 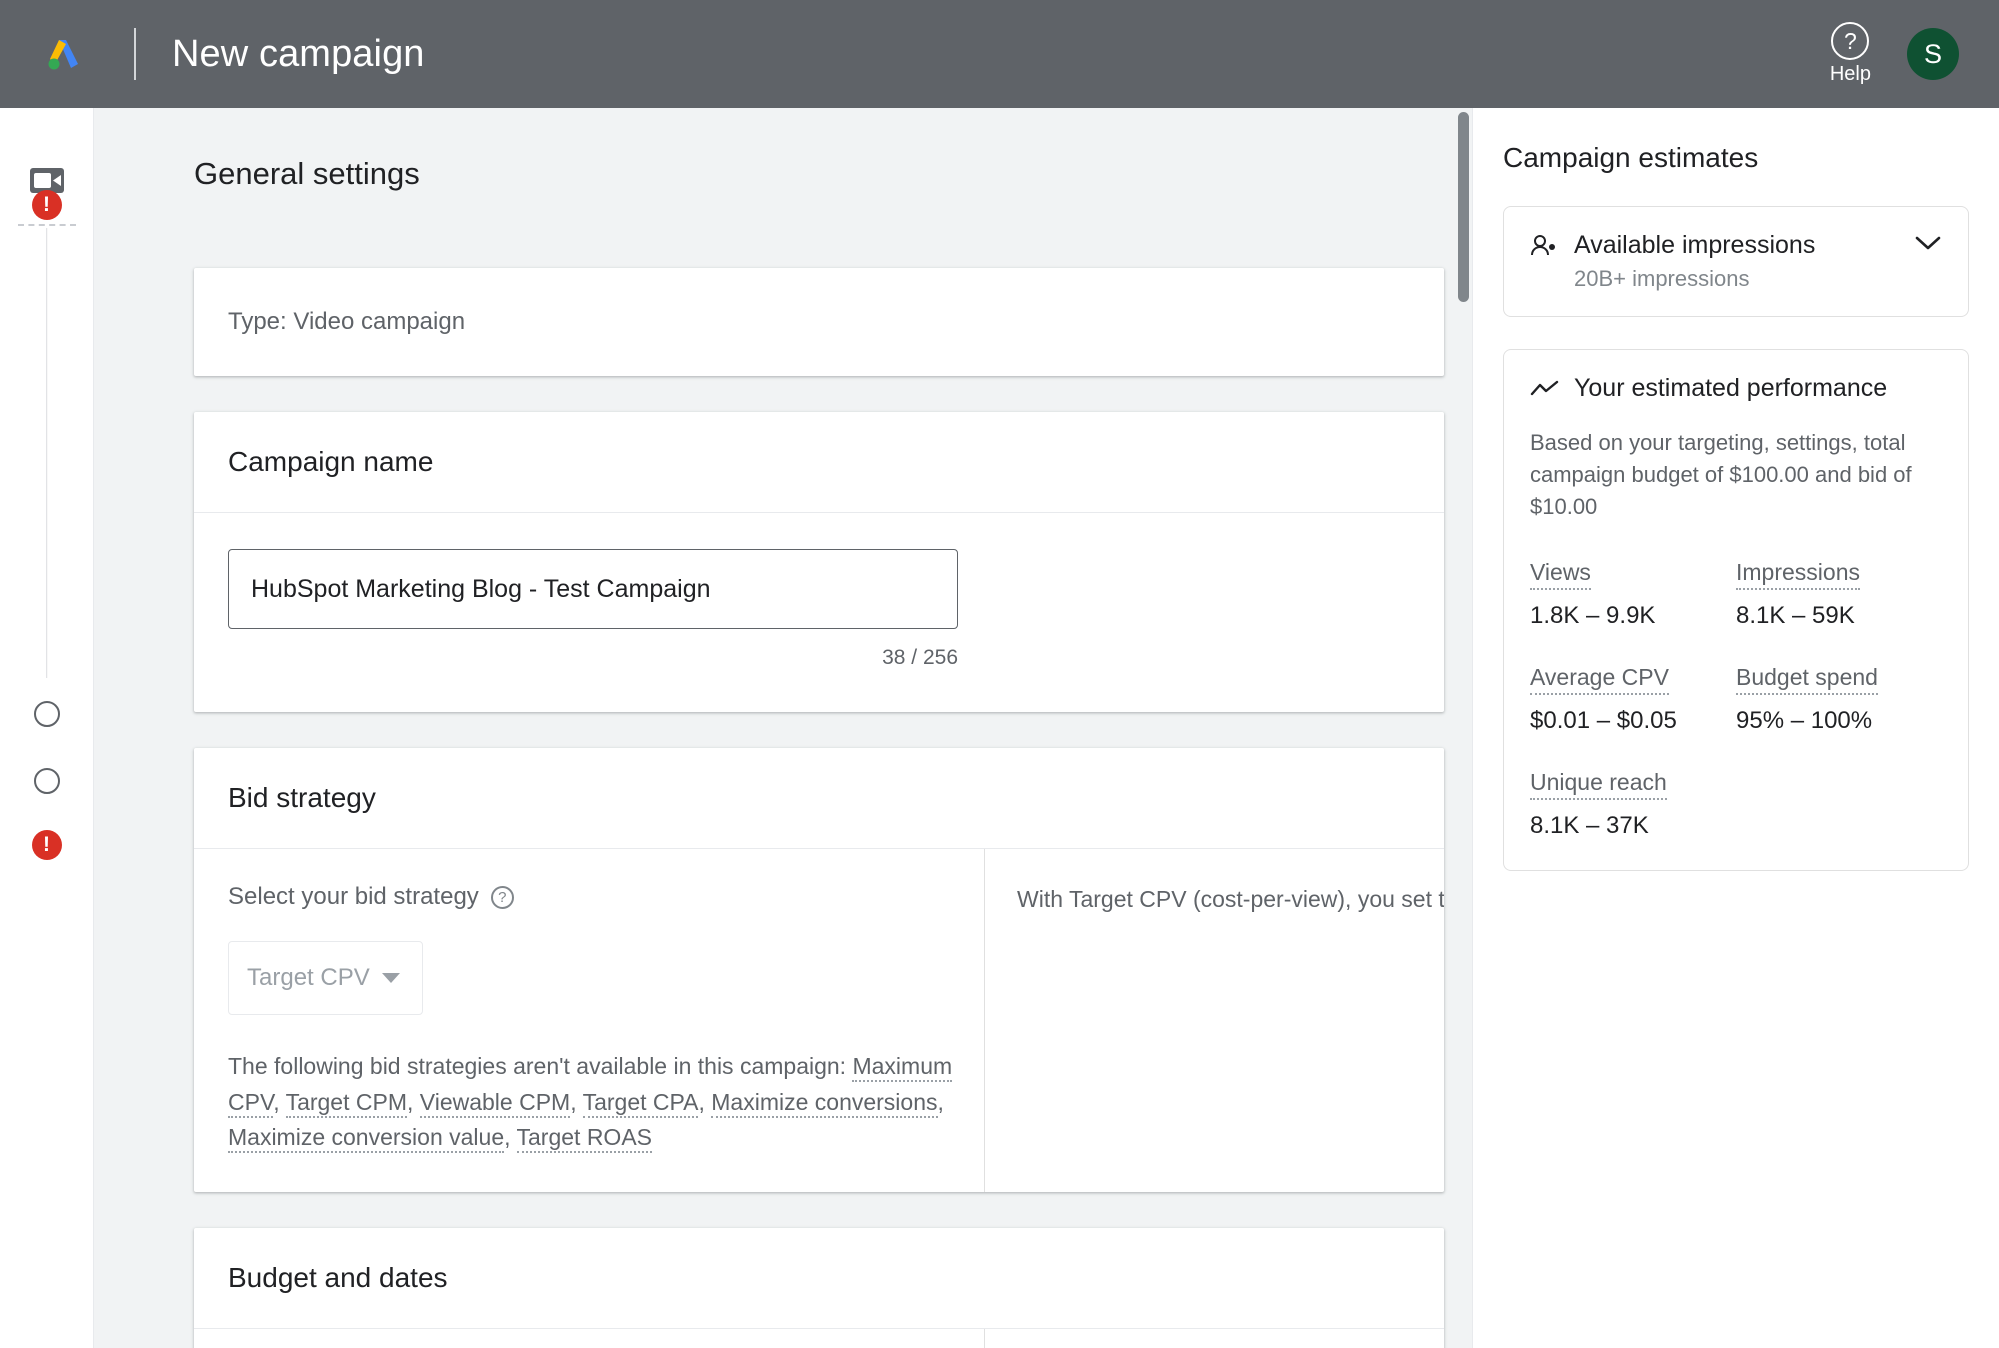 What do you see at coordinates (920, 657) in the screenshot?
I see `character-counter: 38 / 256` at bounding box center [920, 657].